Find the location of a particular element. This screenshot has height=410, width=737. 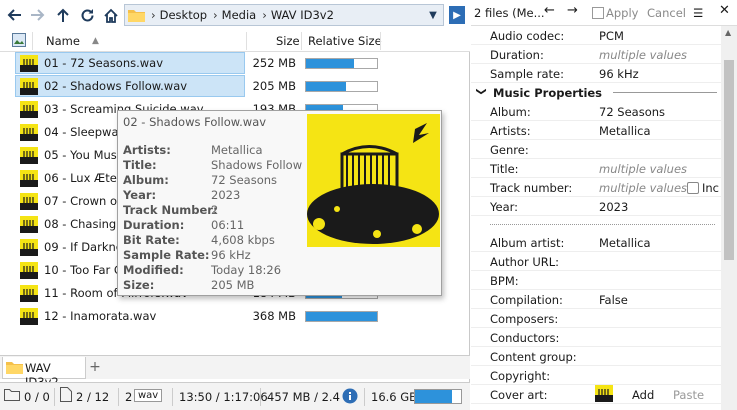

property-row: Duration: multiple values is located at coordinates (596, 54).